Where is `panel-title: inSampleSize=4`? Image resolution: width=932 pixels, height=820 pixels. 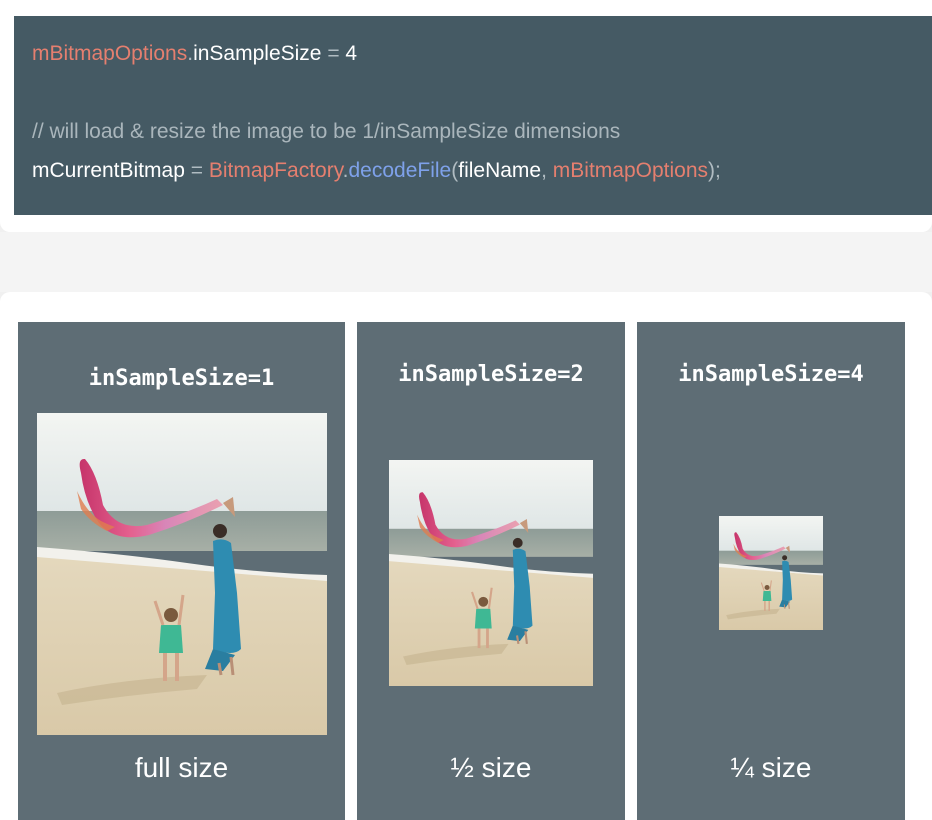 panel-title: inSampleSize=4 is located at coordinates (771, 374).